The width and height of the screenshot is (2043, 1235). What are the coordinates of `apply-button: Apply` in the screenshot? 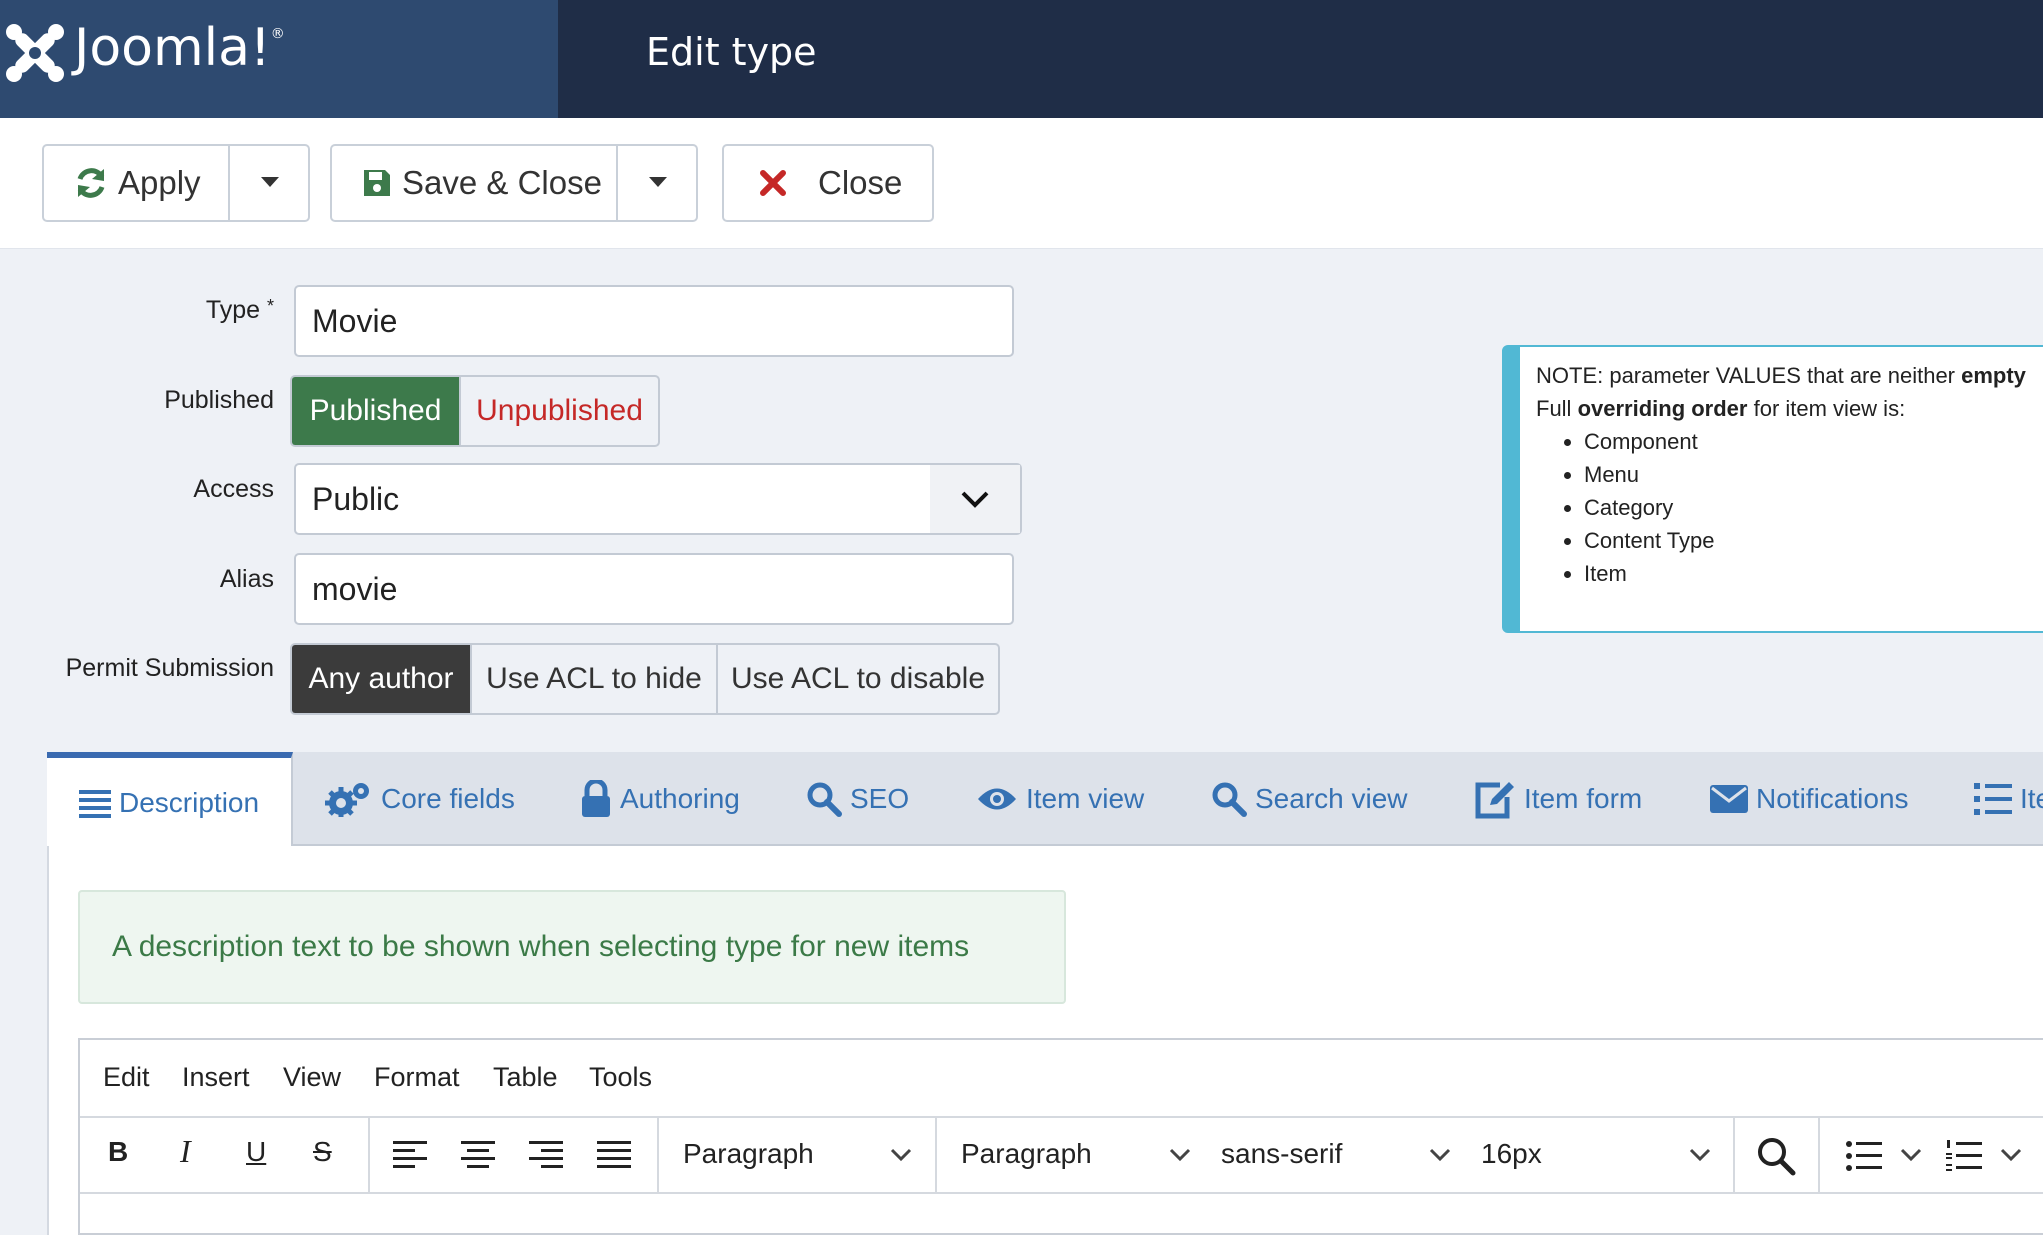 It's located at (135, 183).